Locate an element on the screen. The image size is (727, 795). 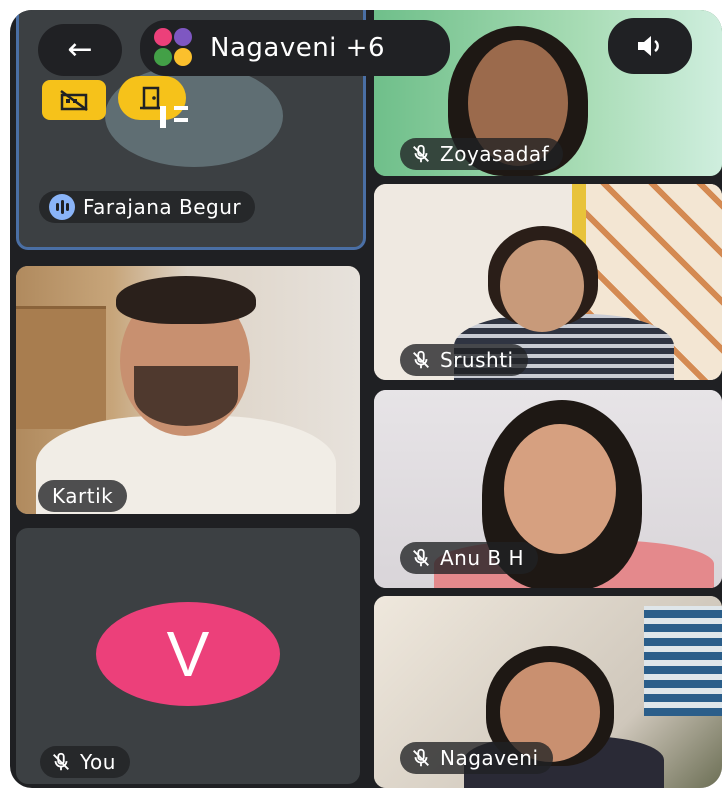
person-hair is located at coordinates (186, 300).